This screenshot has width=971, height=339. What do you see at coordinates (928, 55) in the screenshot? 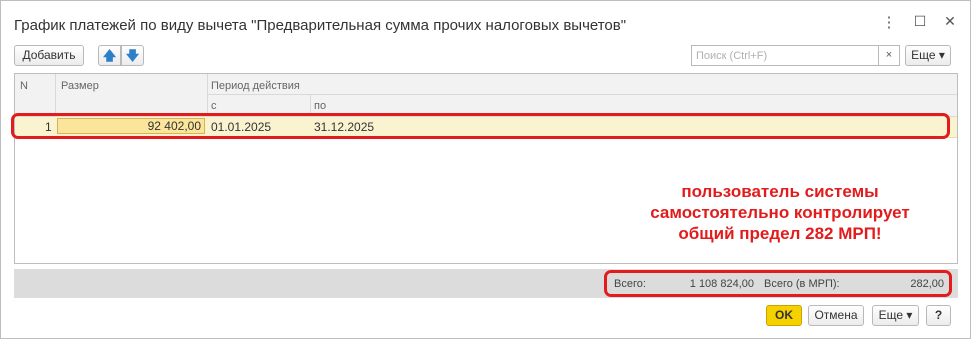
I see `toolbar-more-button: Еще ▾` at bounding box center [928, 55].